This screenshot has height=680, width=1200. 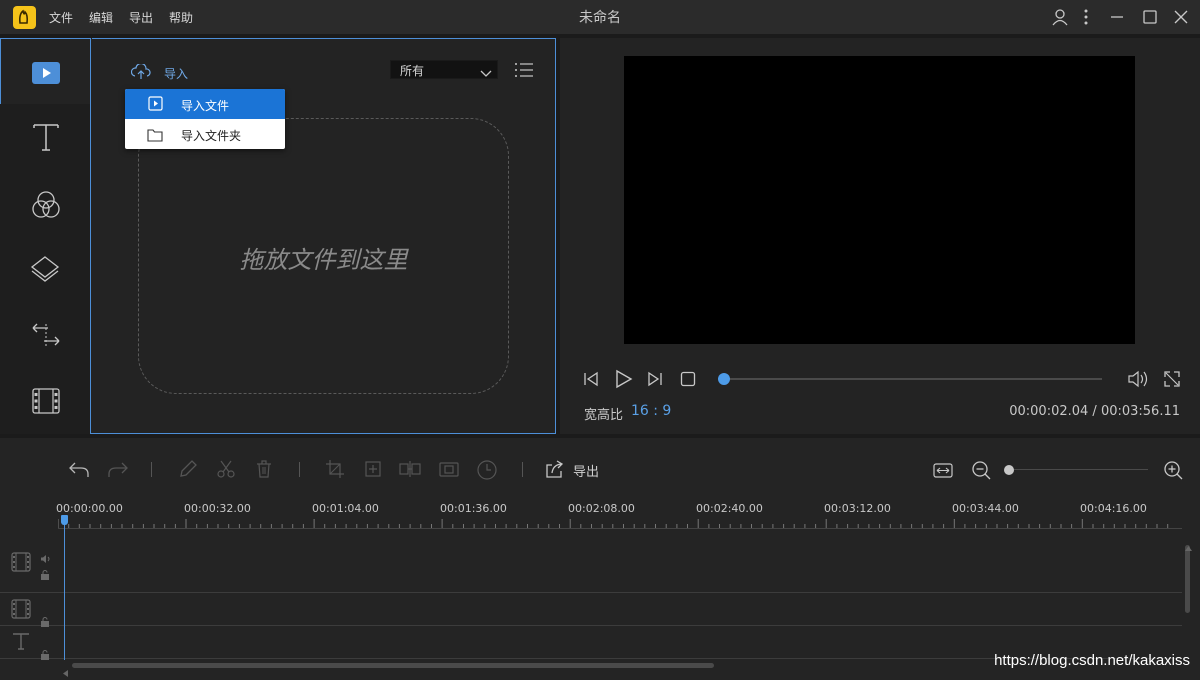 I want to click on drop-hint: 拖放文件到这里, so click(x=323, y=260).